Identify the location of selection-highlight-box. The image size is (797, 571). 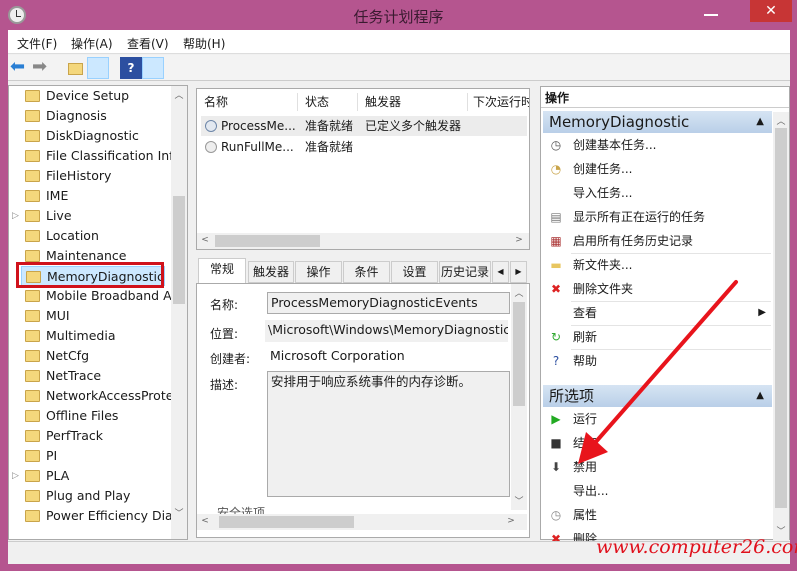
(90, 275).